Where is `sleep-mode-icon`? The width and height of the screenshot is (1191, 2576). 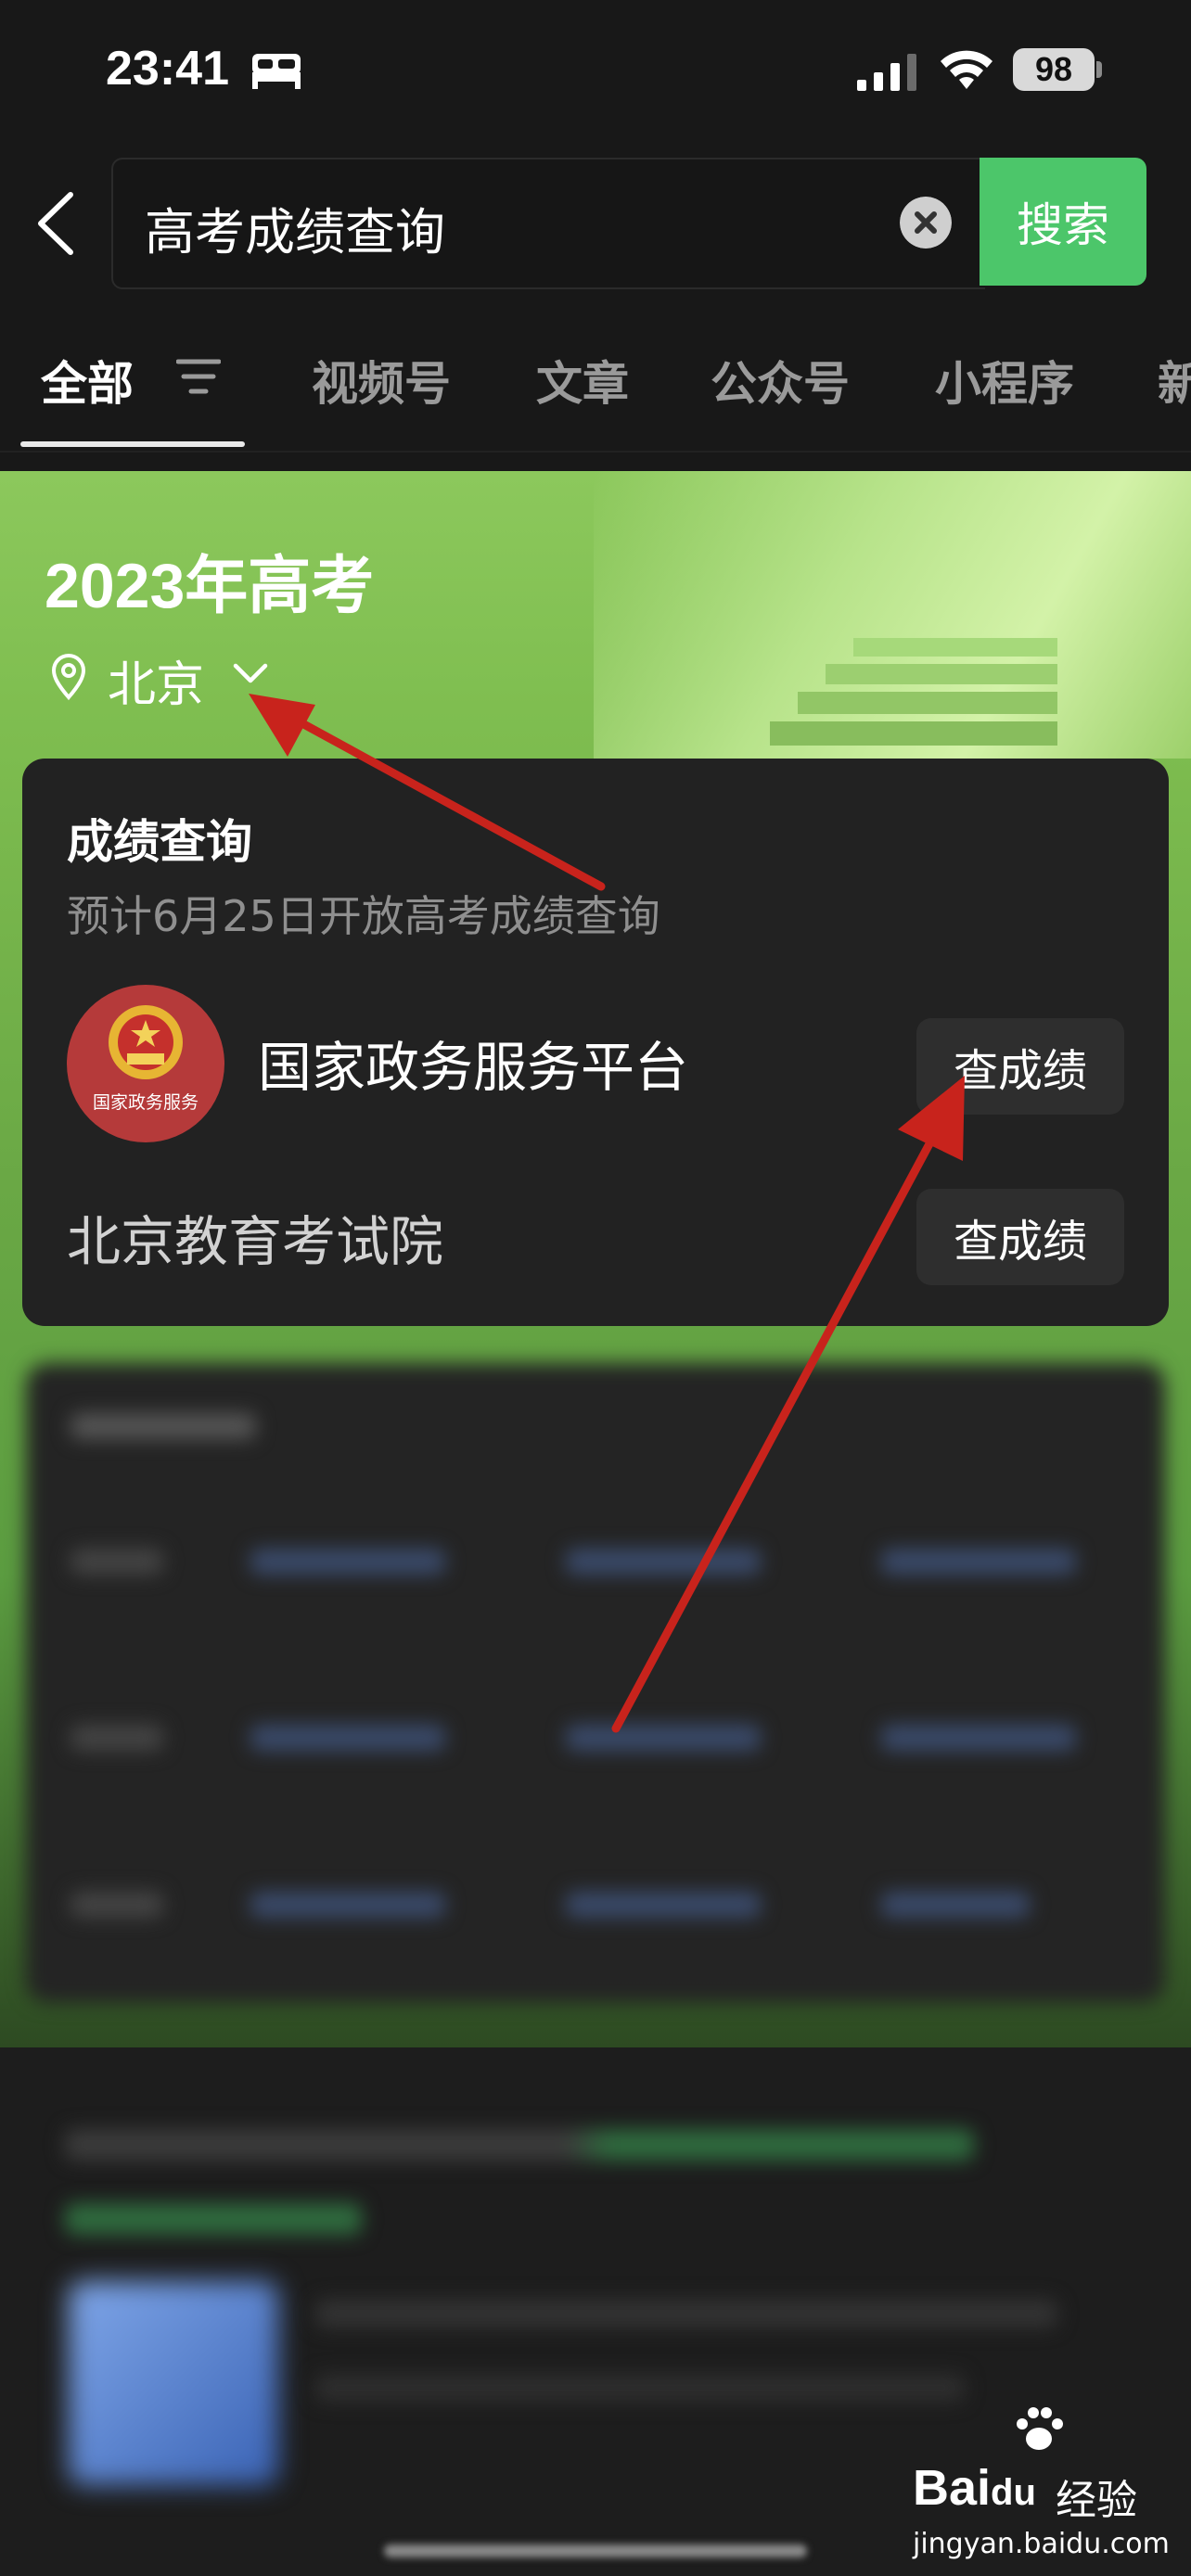 sleep-mode-icon is located at coordinates (276, 71).